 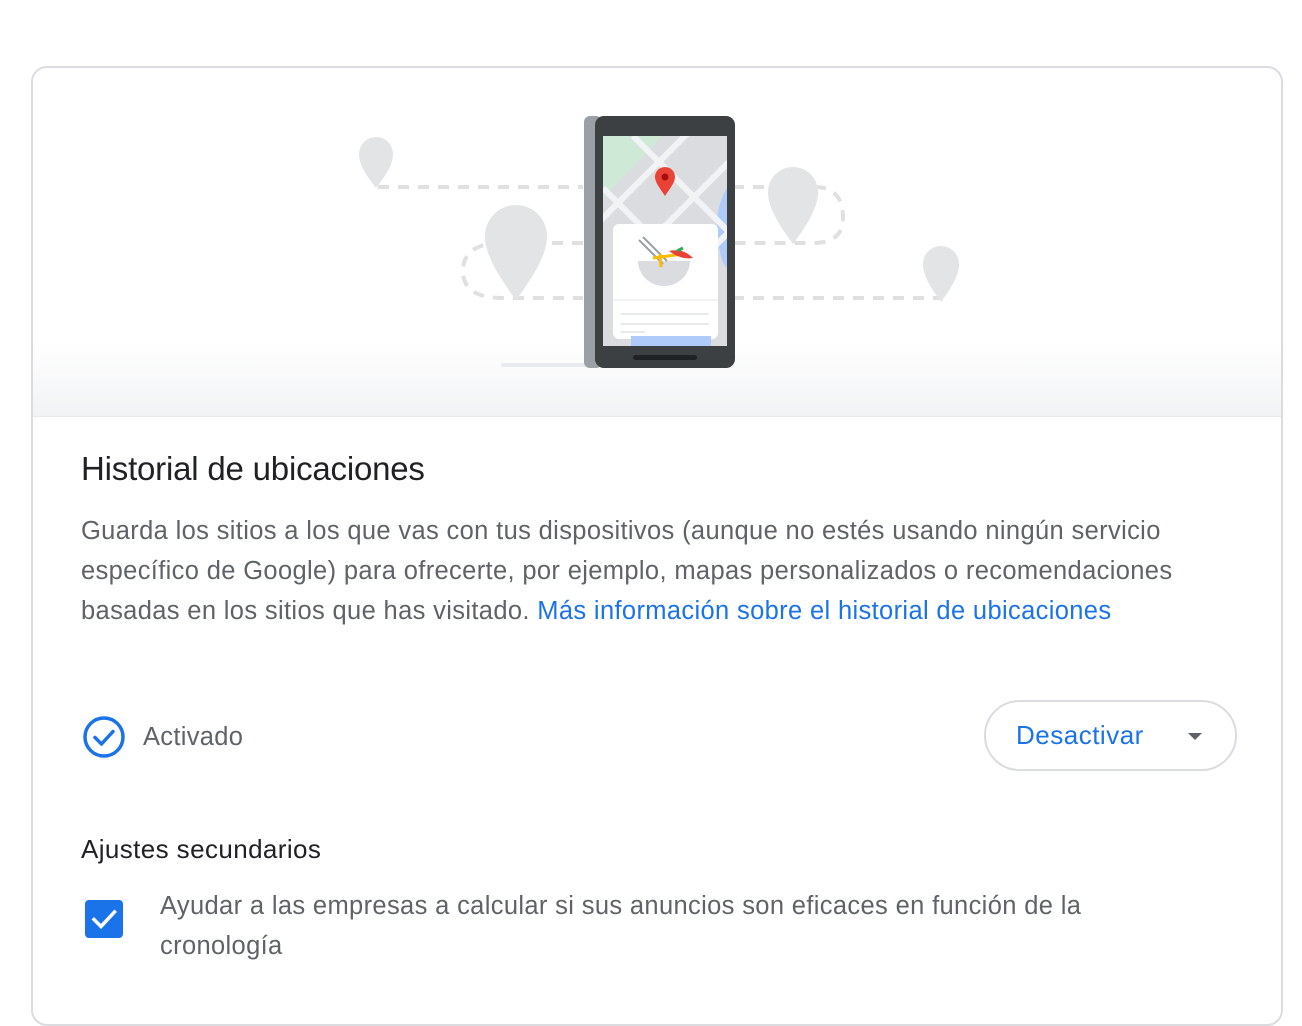 I want to click on secondary-settings-title: Ajustes secundarios, so click(x=201, y=849).